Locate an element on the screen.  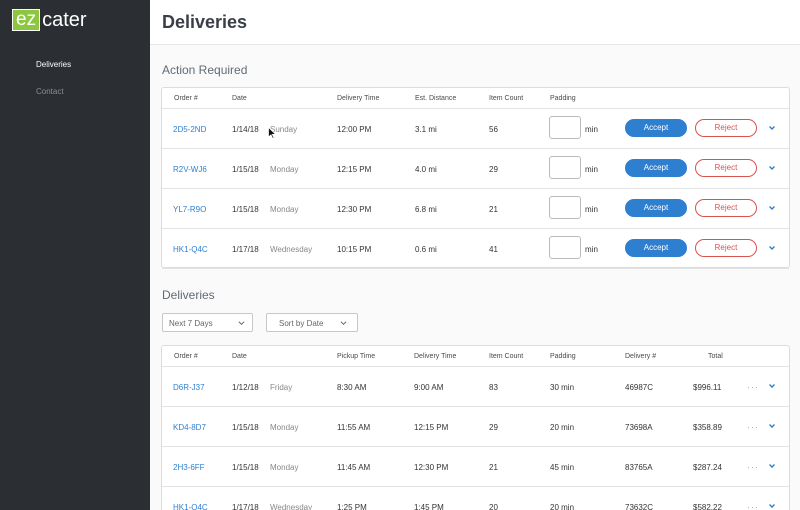
order-total: $996.11 is located at coordinates (707, 387).